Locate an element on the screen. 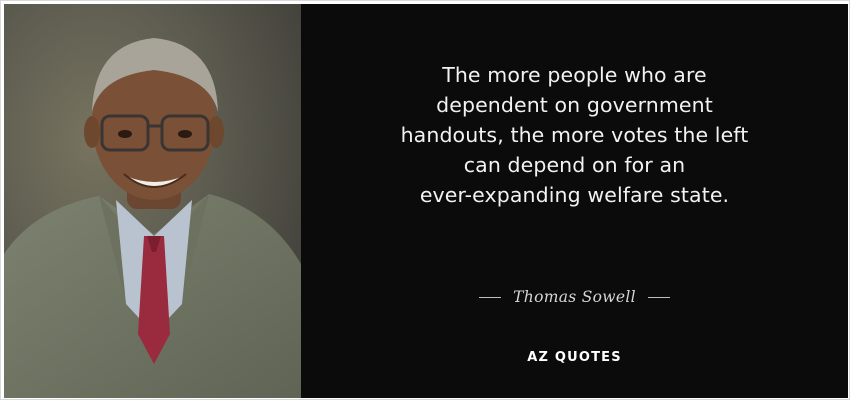 This screenshot has width=850, height=400. divider-left is located at coordinates (490, 297).